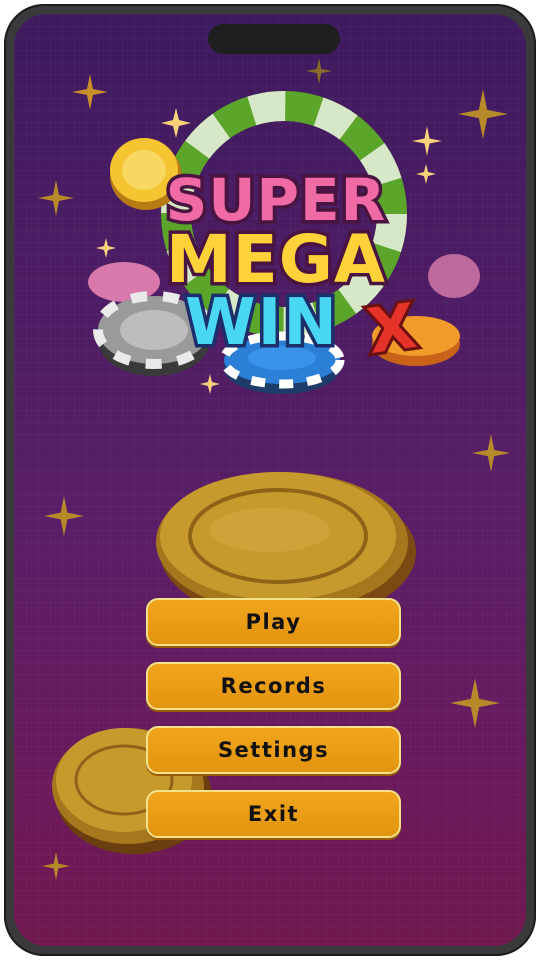 The image size is (540, 960). I want to click on logo-win-text: WIN, so click(262, 323).